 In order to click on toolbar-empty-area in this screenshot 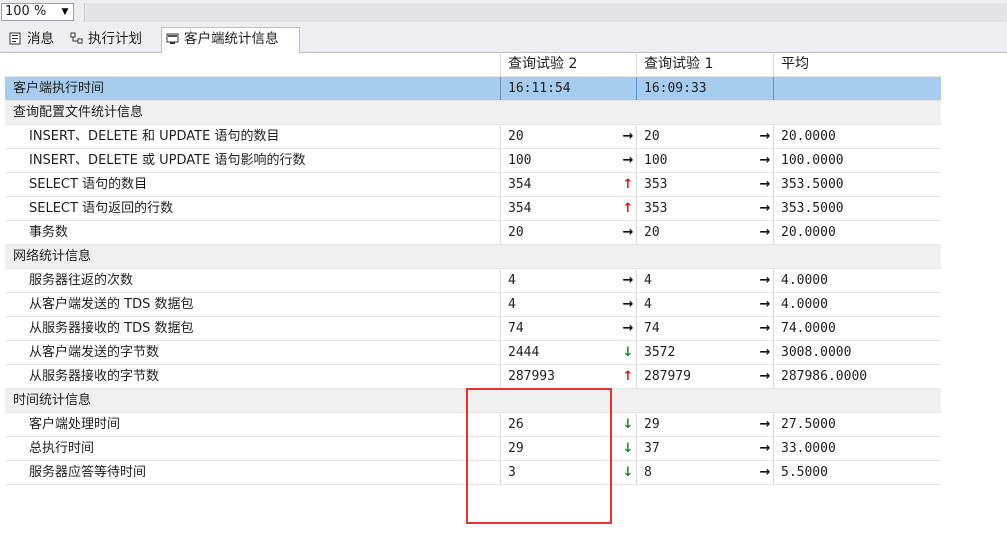, I will do `click(546, 12)`.